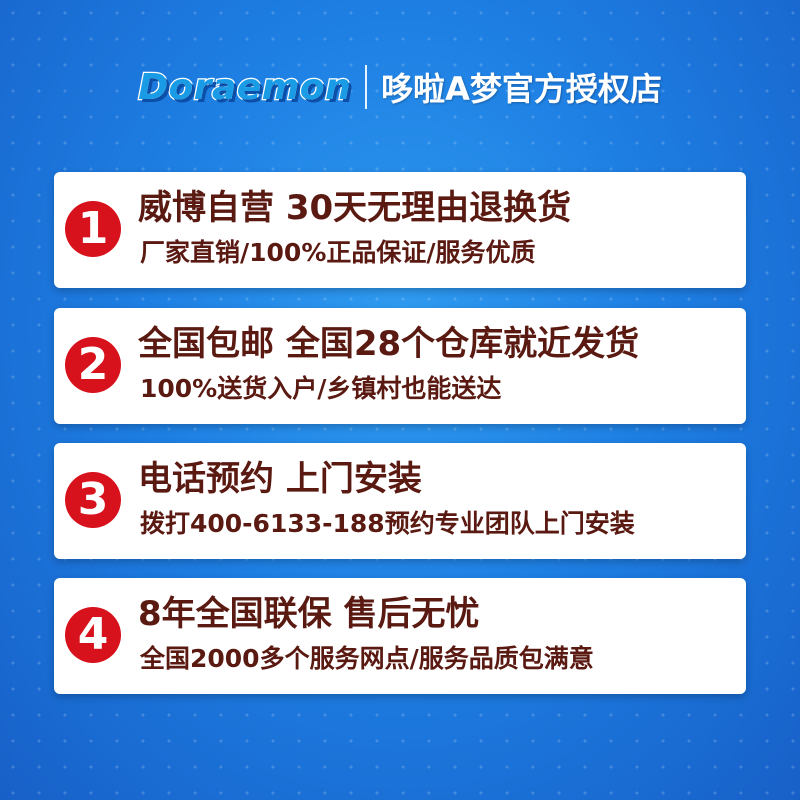  I want to click on card-title: 电话预约 上门安装, so click(280, 479).